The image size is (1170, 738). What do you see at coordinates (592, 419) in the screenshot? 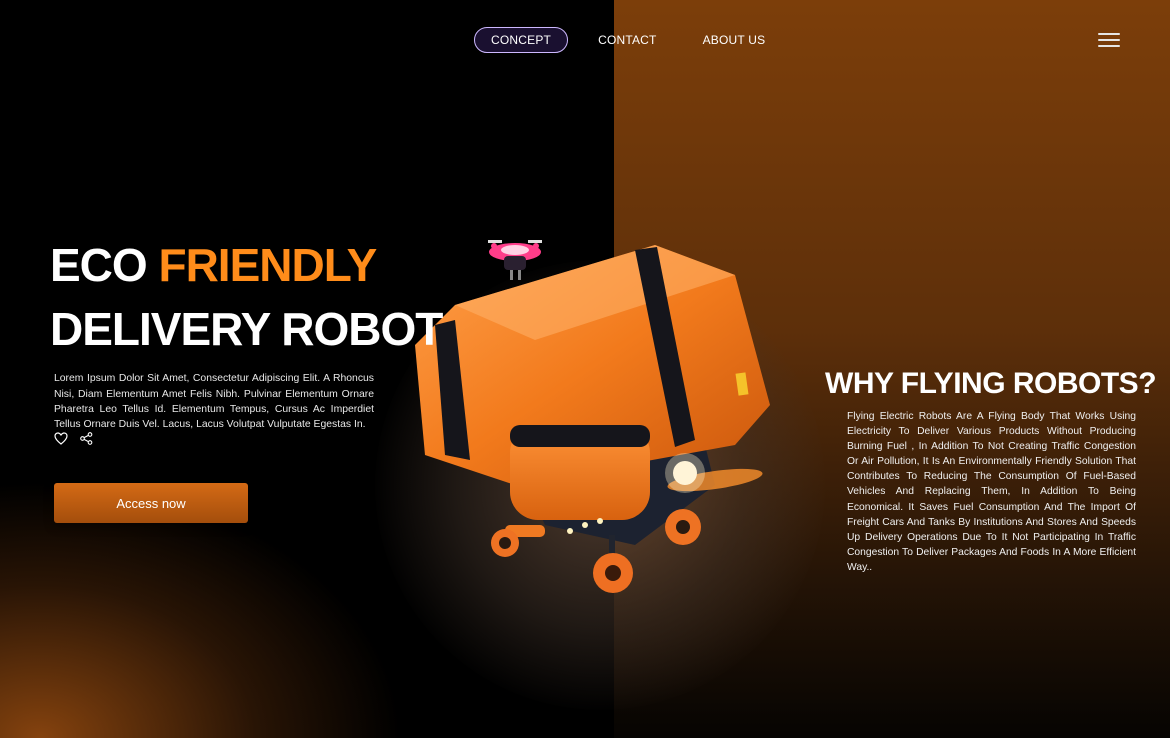
I see `robot-illustration` at bounding box center [592, 419].